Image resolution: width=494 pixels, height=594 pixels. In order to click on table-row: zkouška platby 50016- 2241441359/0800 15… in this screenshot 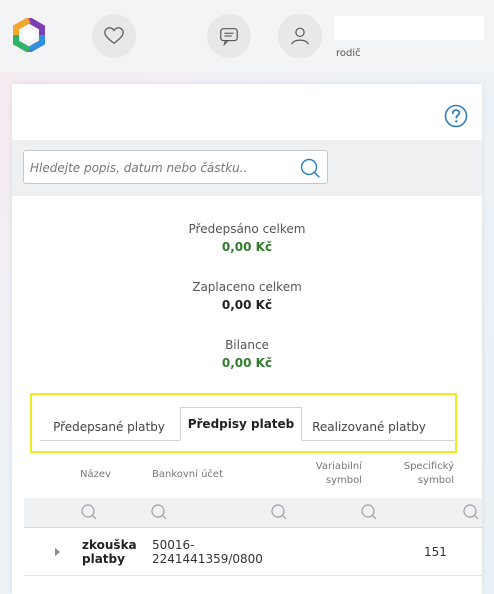, I will do `click(253, 552)`.